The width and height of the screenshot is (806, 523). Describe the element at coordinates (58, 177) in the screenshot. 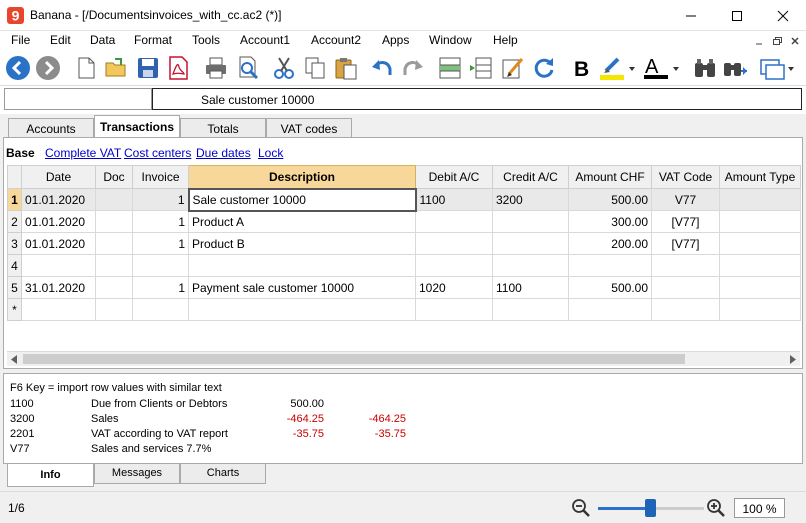

I see `column-header: Date` at that location.